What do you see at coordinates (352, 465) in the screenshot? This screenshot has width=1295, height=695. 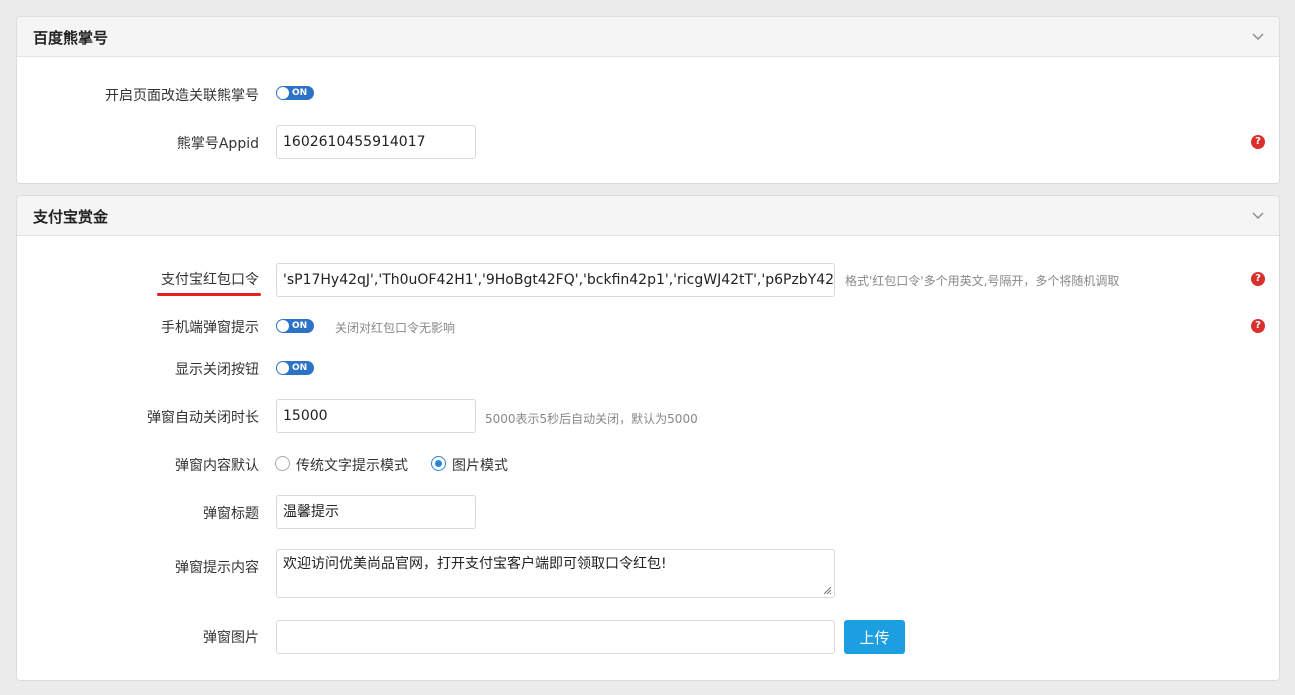 I see `radio-text-mode-label: 传统文字提示模式` at bounding box center [352, 465].